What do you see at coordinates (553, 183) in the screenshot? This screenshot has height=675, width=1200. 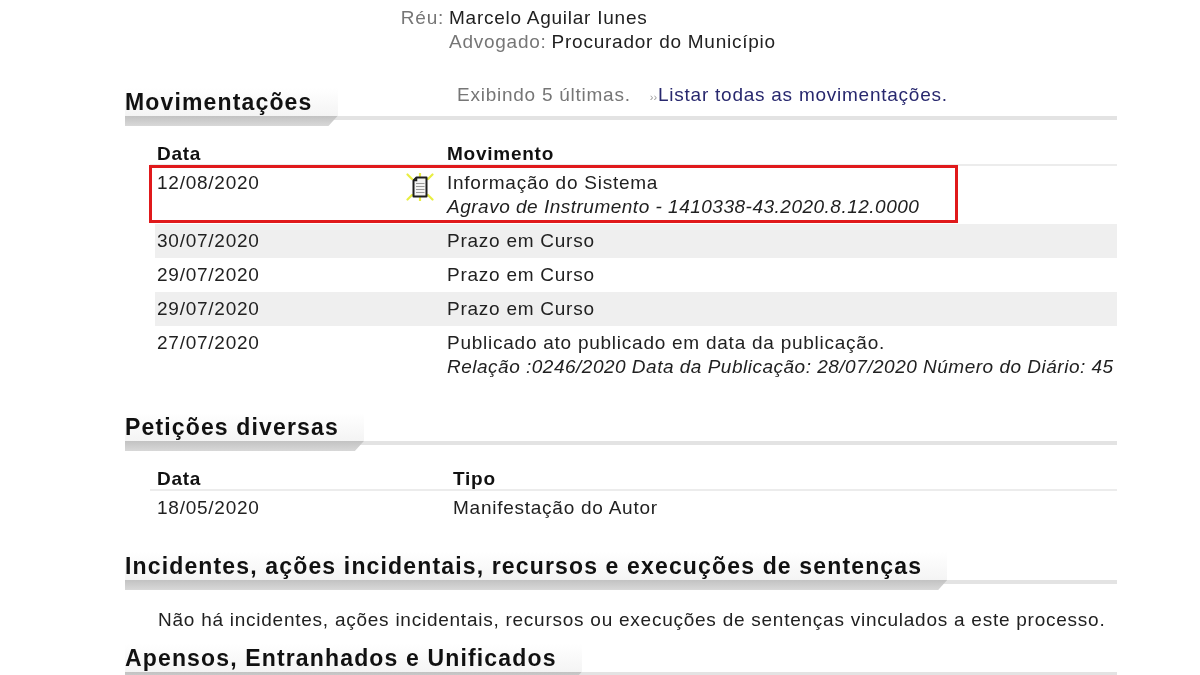 I see `movement-title: Informação do Sistema` at bounding box center [553, 183].